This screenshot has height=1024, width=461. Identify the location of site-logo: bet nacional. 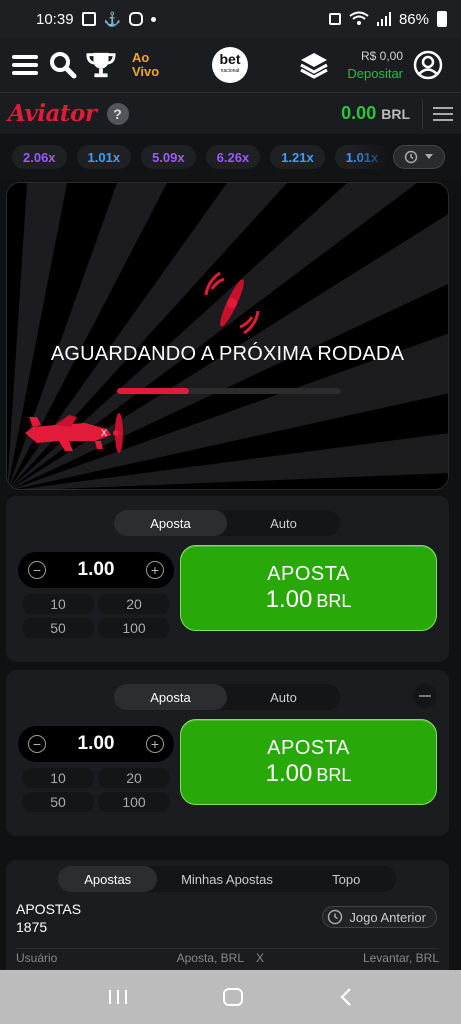
(230, 65).